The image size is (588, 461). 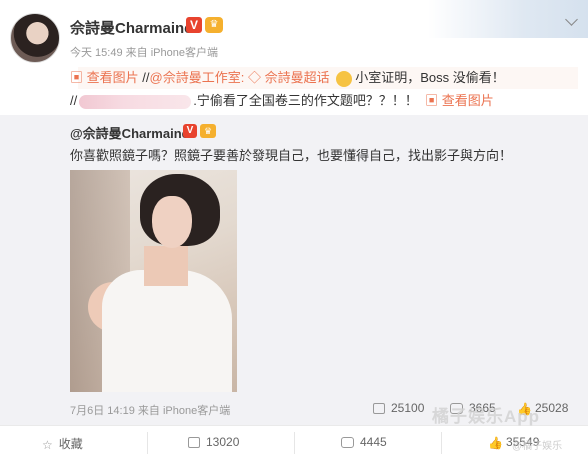 What do you see at coordinates (495, 442) in the screenshot?
I see `like-icon: 👍` at bounding box center [495, 442].